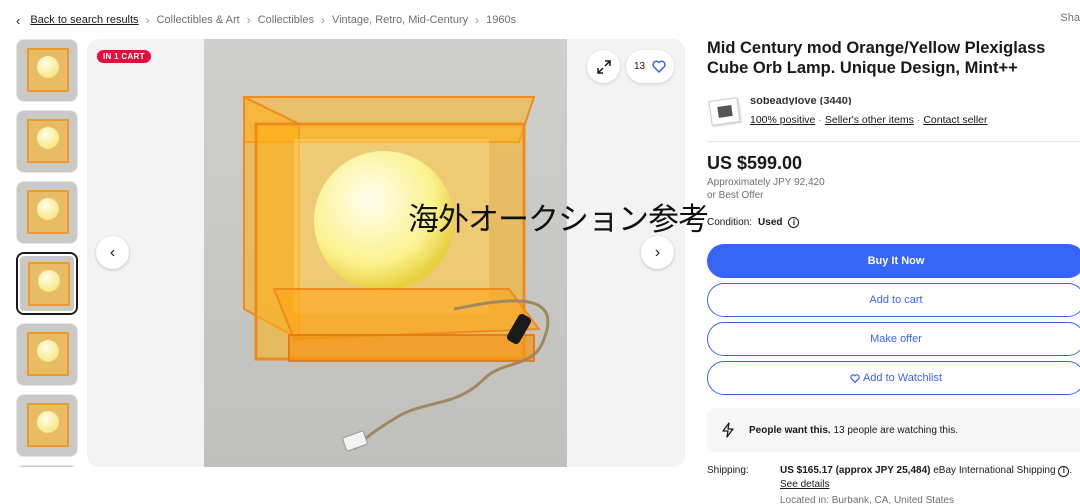 This screenshot has width=1080, height=504. What do you see at coordinates (902, 378) in the screenshot?
I see `add-to-watchlist-label: Add to Watchlist` at bounding box center [902, 378].